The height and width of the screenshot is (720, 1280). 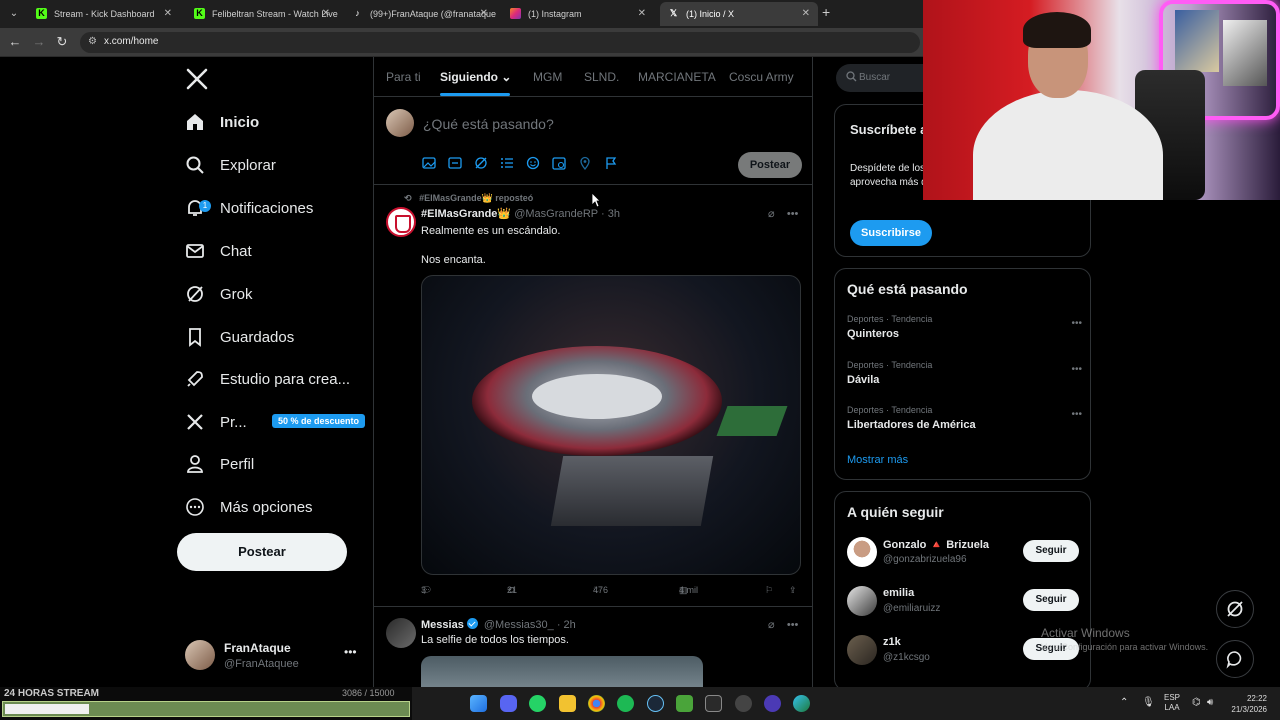 I want to click on minecraft-icon, so click(x=684, y=703).